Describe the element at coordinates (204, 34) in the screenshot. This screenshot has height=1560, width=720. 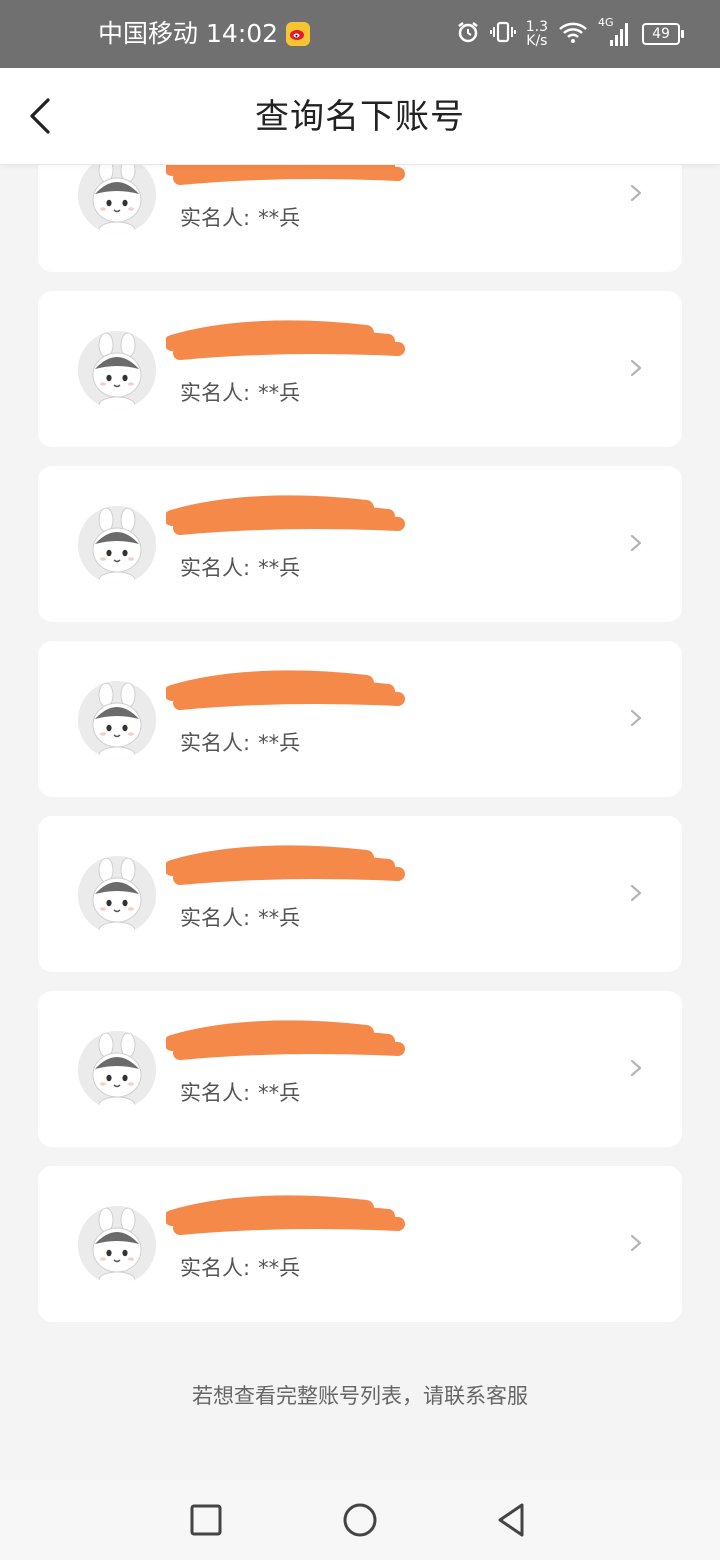
I see `status-left: 中国移动 14:02` at that location.